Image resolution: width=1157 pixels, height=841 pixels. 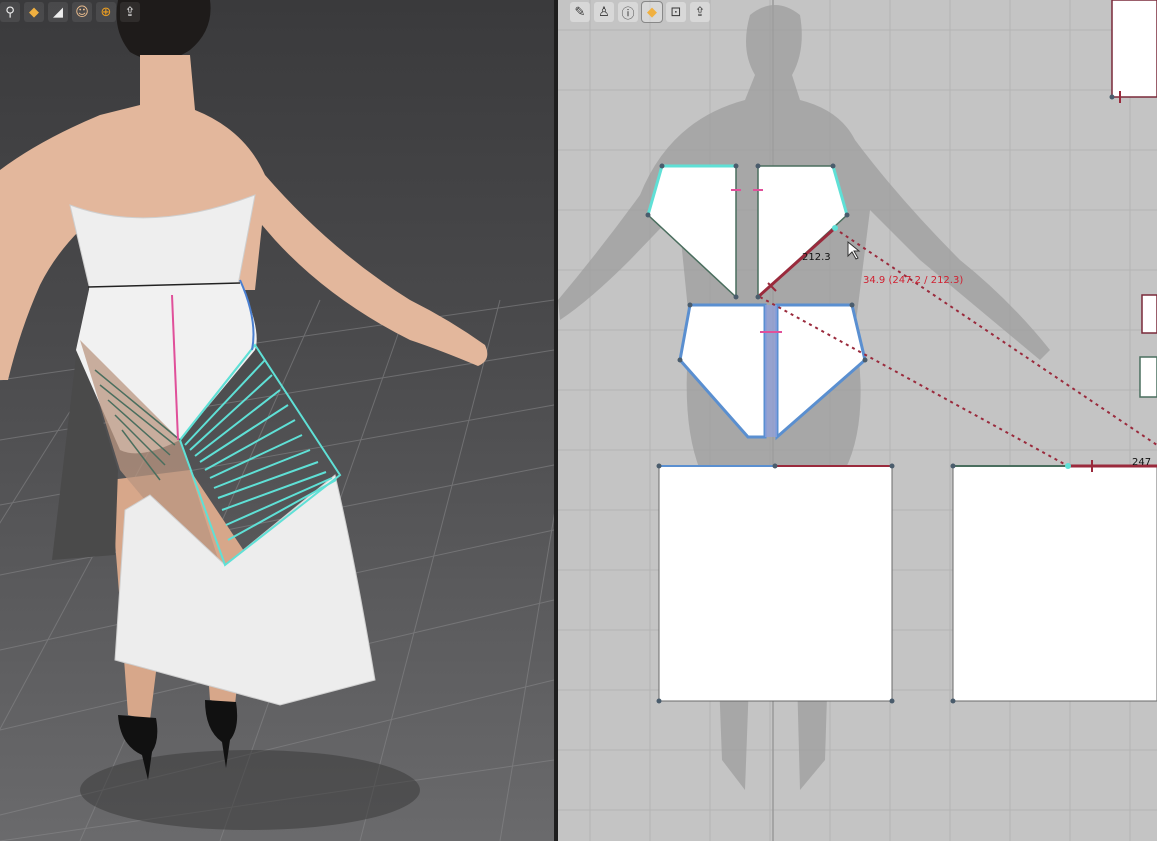 I want to click on skirt-drape, so click(x=245, y=590).